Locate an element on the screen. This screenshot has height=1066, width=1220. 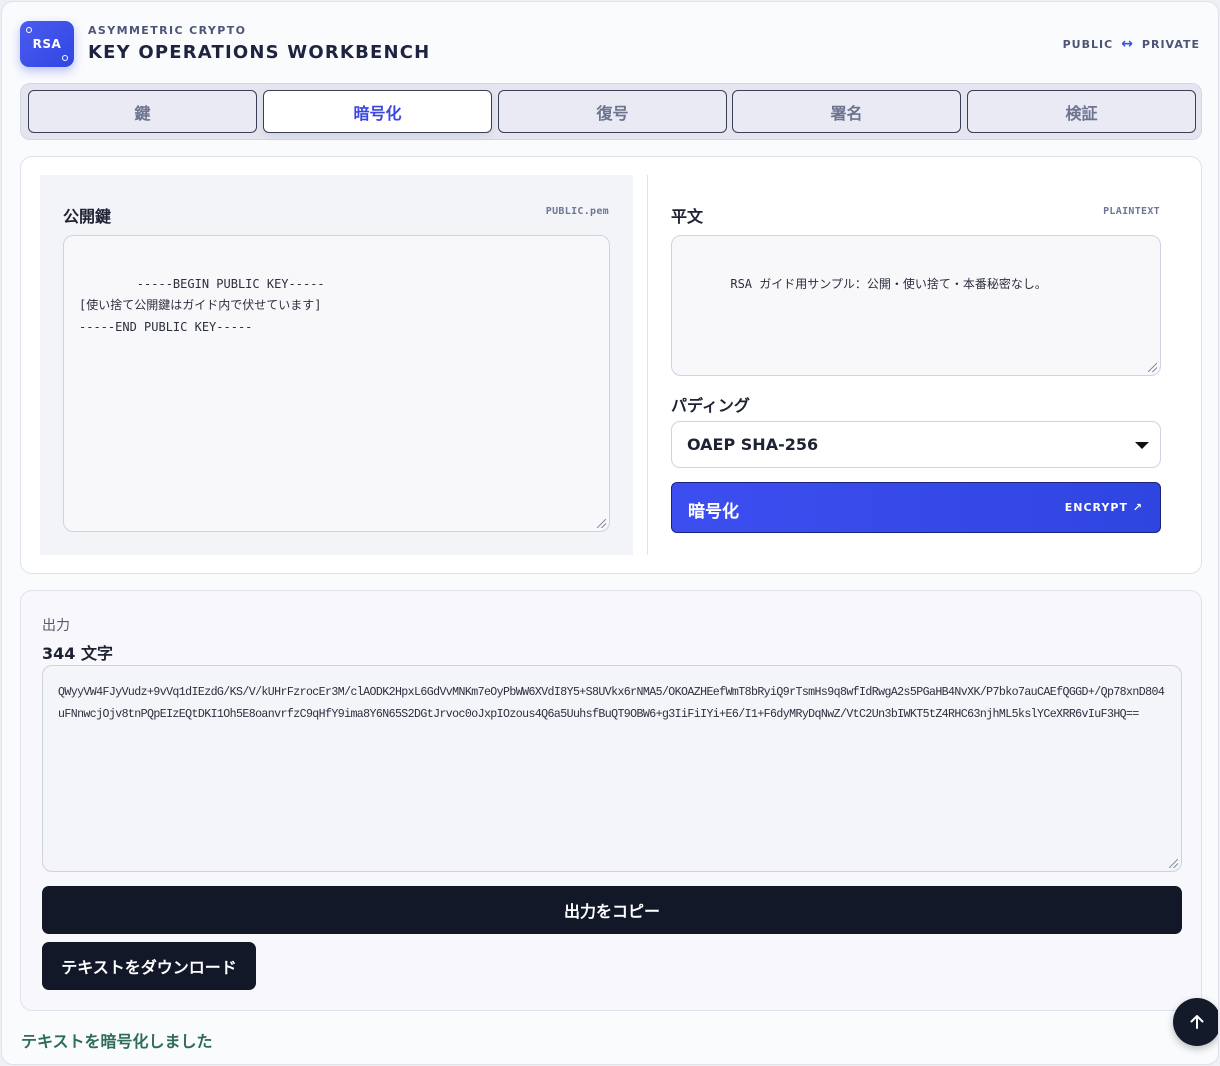
key-direction-indicator: PUBLIC ↔ PRIVATE is located at coordinates (1131, 44).